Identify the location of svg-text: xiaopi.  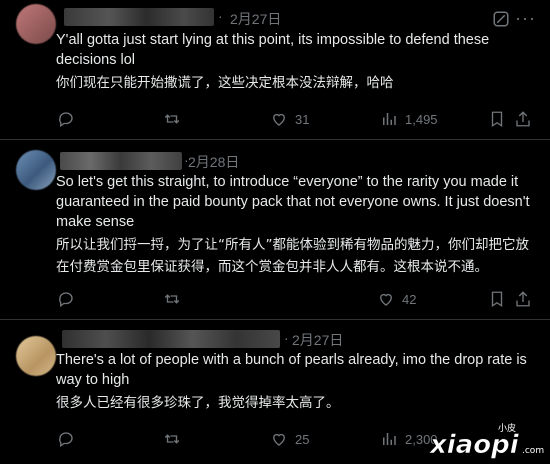
(474, 444).